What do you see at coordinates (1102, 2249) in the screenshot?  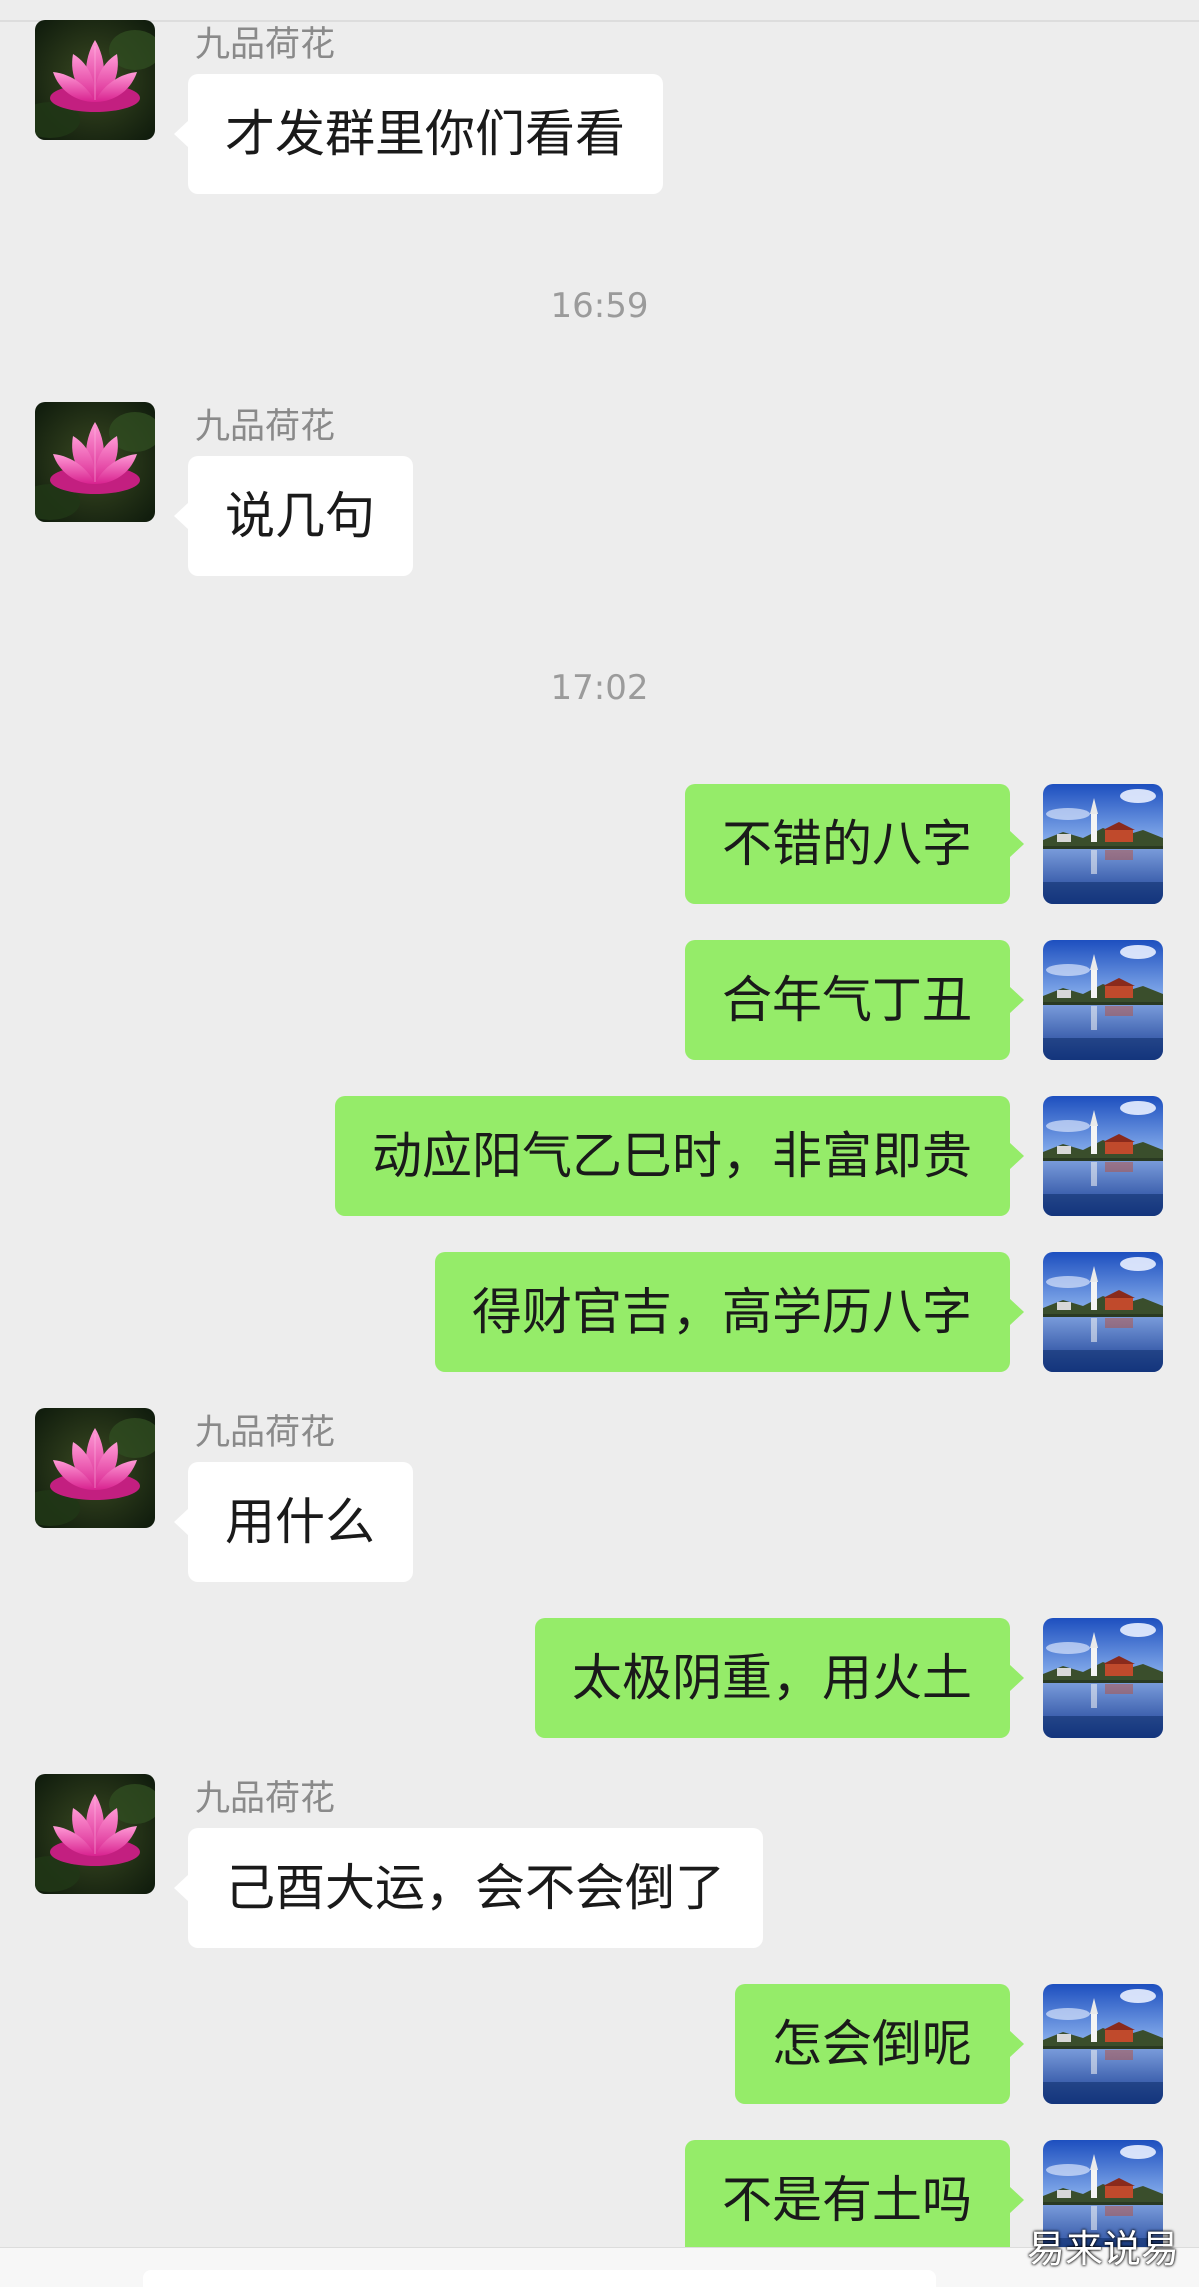 I see `watermark: 易来说易` at bounding box center [1102, 2249].